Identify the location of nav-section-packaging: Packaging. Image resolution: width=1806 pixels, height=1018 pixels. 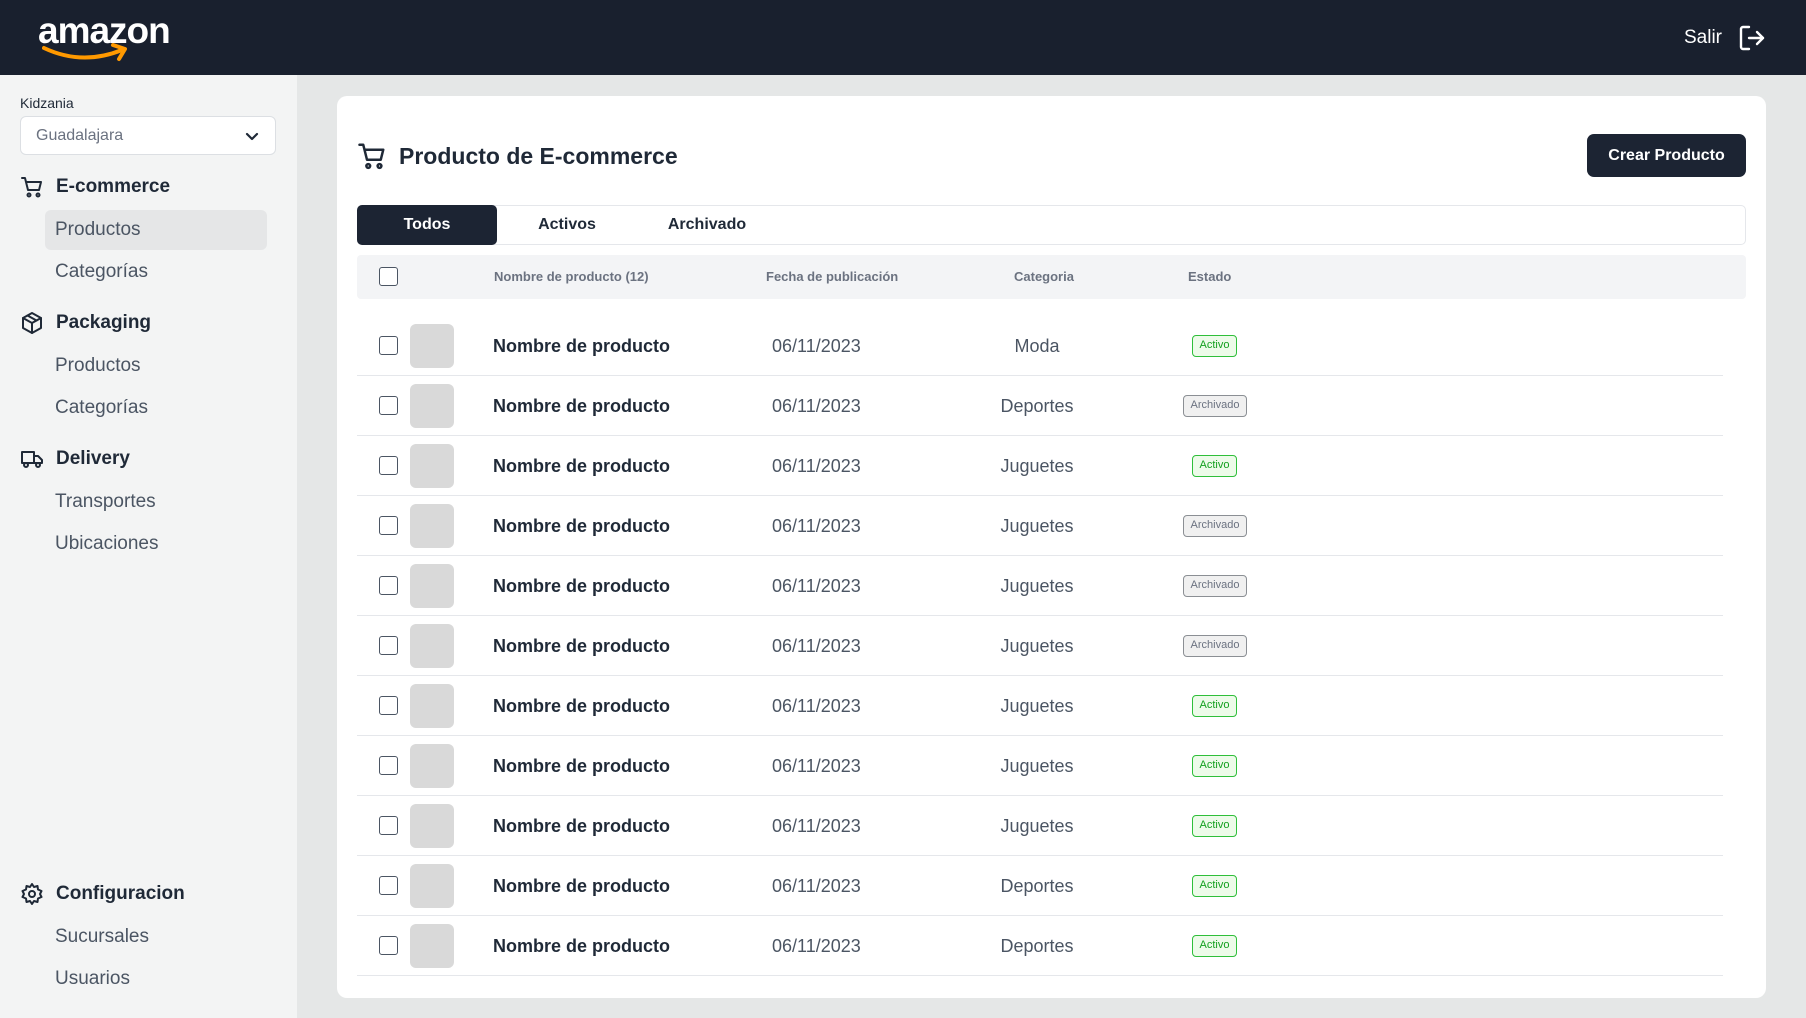
(85, 323).